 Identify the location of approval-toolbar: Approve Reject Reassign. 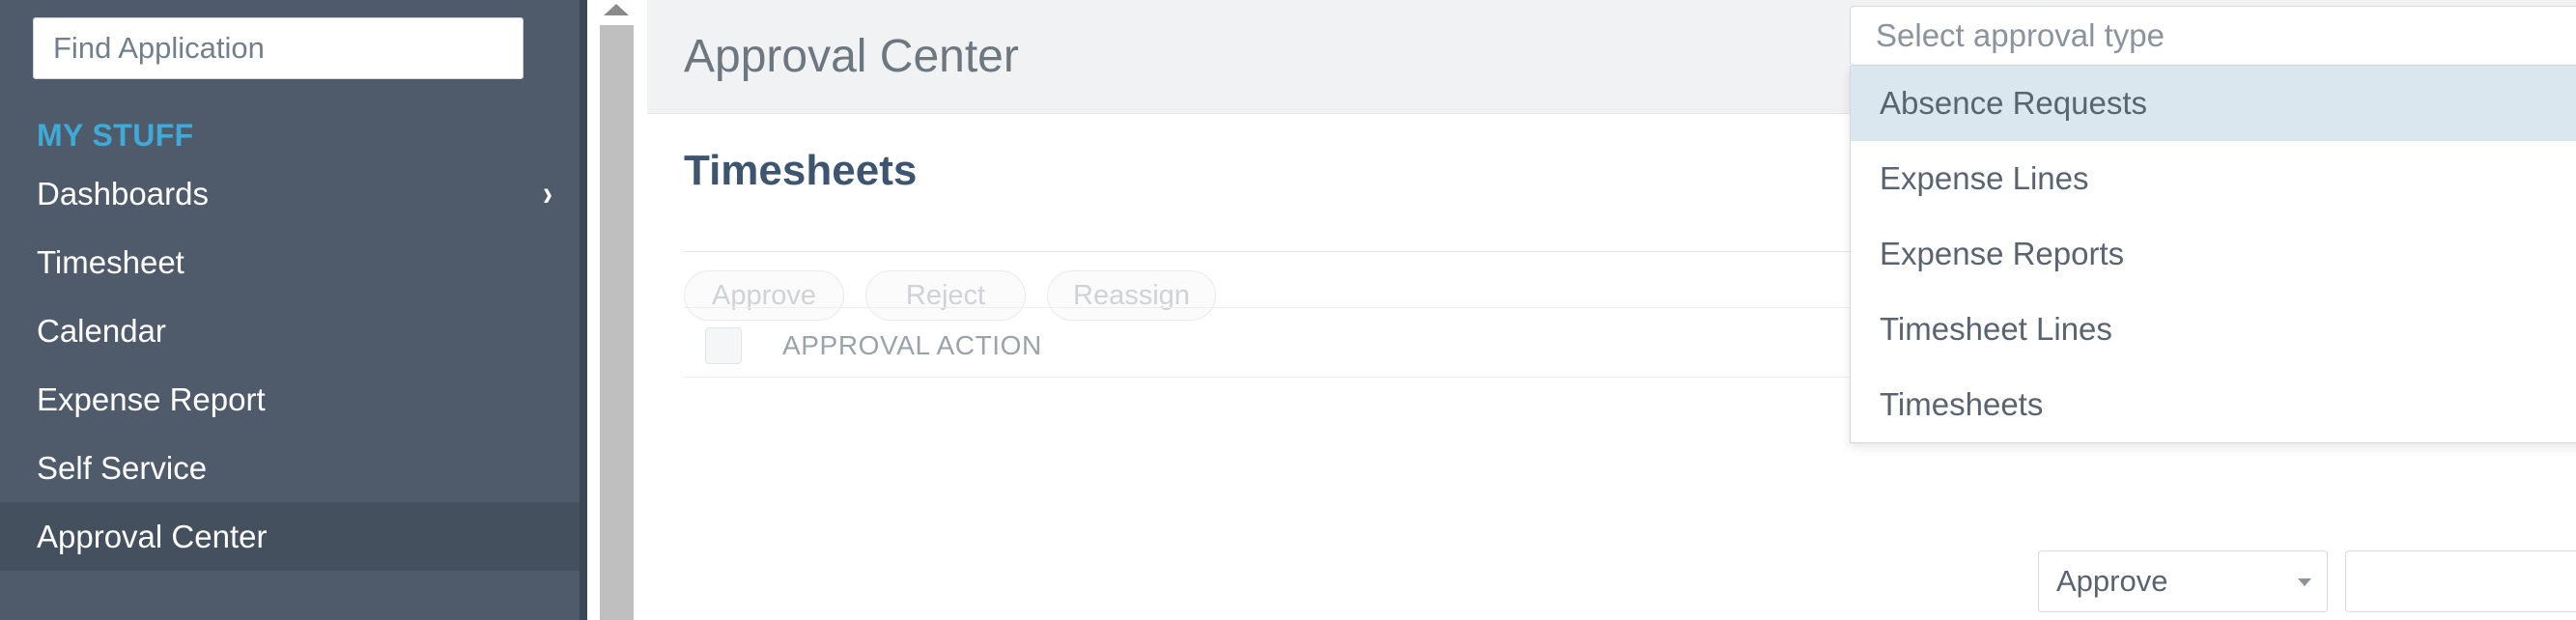
(950, 295).